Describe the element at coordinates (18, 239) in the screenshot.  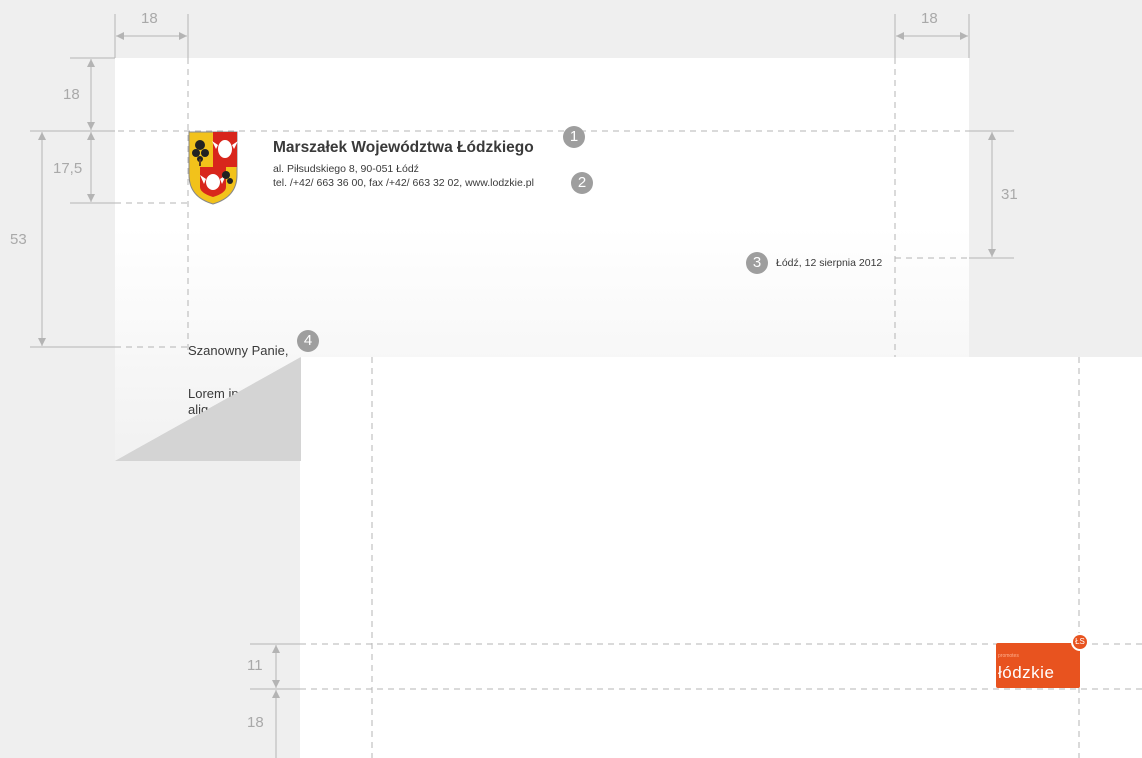
I see `dim-content-offset: 53` at that location.